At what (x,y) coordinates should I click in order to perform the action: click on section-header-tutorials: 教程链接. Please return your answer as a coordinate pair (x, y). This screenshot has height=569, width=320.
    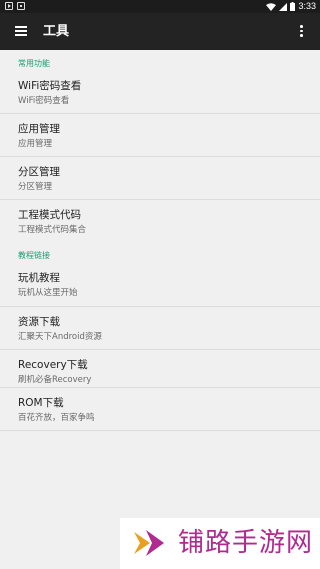
    Looking at the image, I should click on (34, 255).